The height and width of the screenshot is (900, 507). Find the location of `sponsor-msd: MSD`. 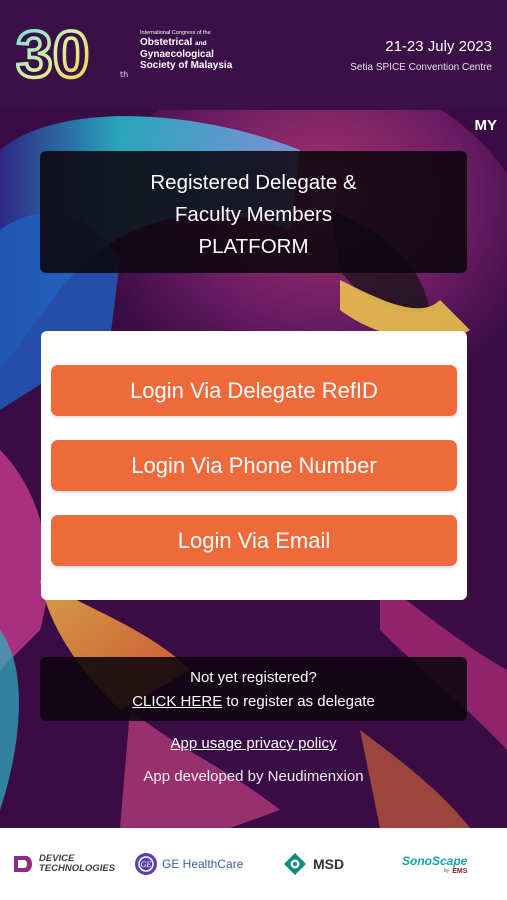

sponsor-msd: MSD is located at coordinates (313, 864).